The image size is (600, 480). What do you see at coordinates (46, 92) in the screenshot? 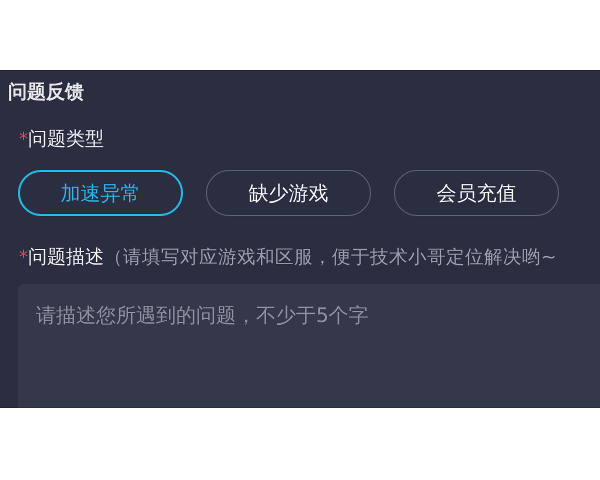
I see `panel-title: 问题反馈` at bounding box center [46, 92].